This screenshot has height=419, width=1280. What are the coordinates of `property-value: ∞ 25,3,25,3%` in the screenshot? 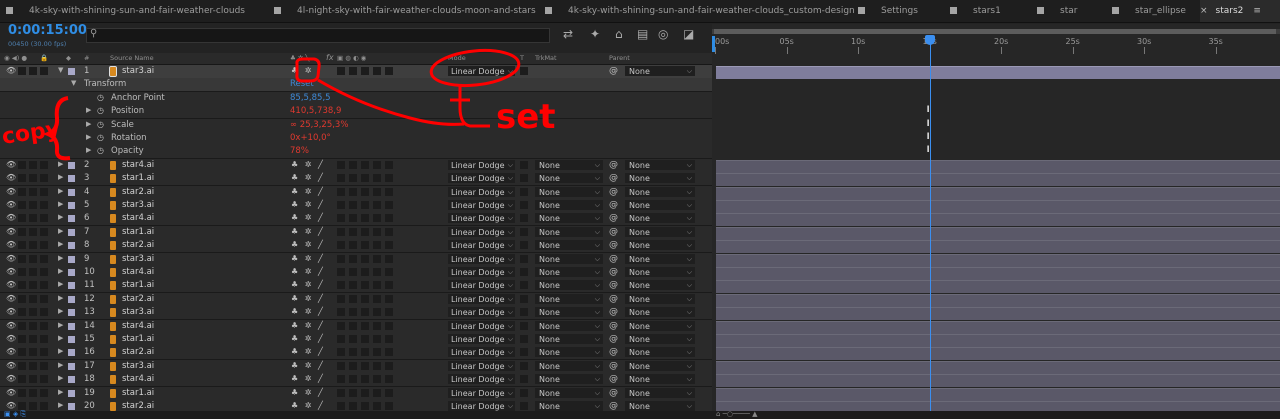 It's located at (319, 125).